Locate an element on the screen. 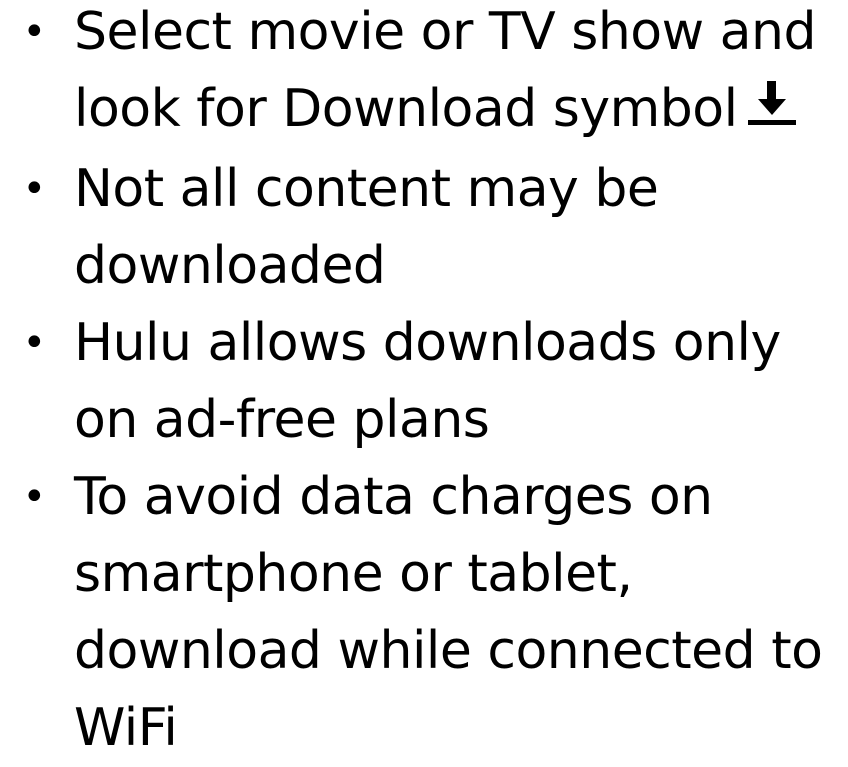 The image size is (848, 767). bullet-text: Not all content may be downloaded is located at coordinates (366, 227).